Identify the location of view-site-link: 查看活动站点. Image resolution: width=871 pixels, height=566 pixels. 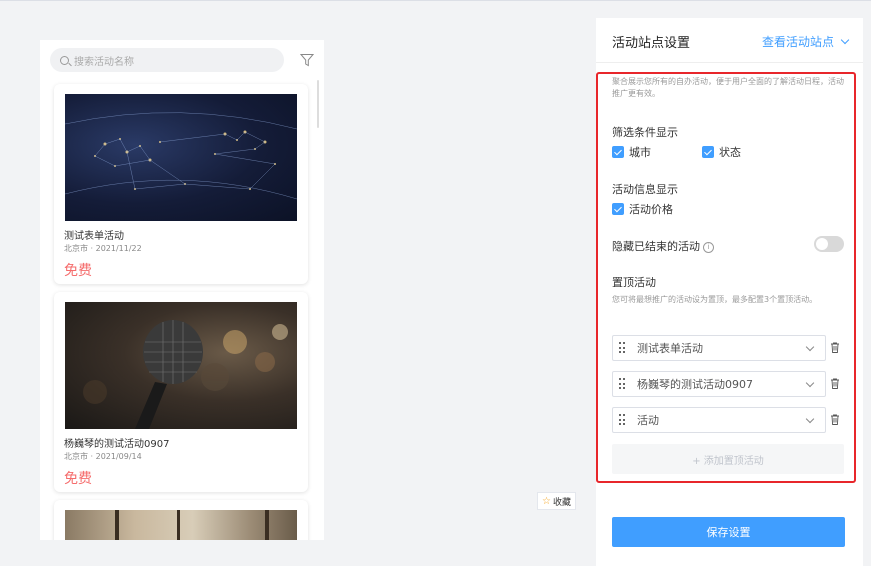
(806, 41).